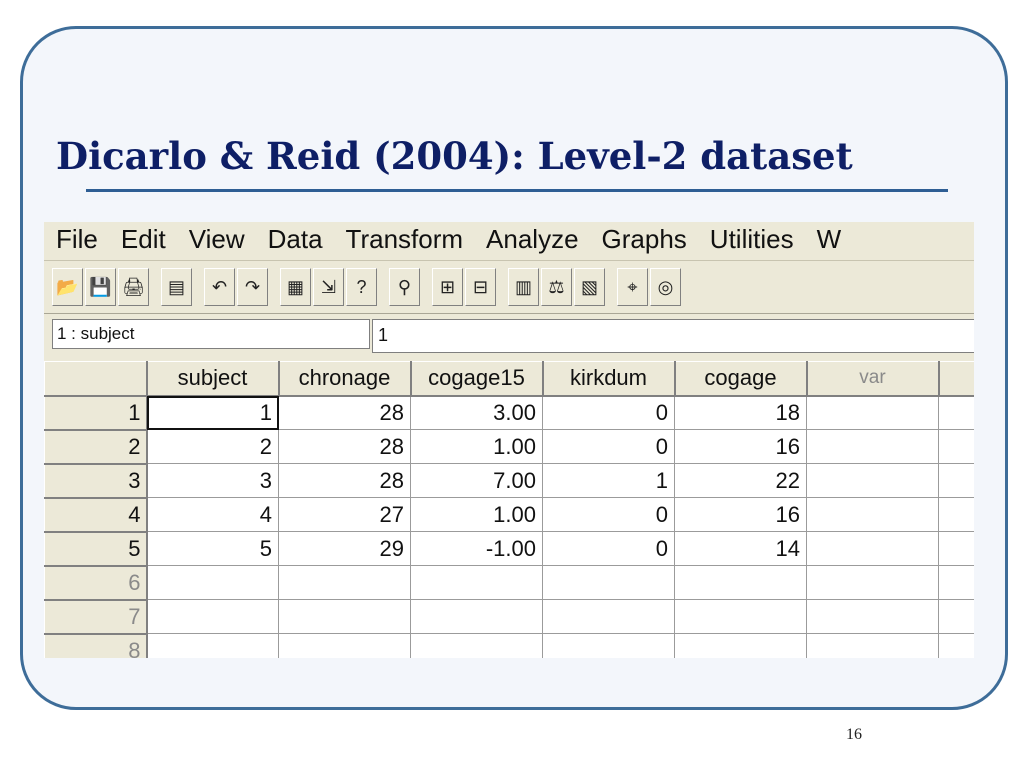 The image size is (1024, 768). I want to click on column-header-subject: subject, so click(213, 379).